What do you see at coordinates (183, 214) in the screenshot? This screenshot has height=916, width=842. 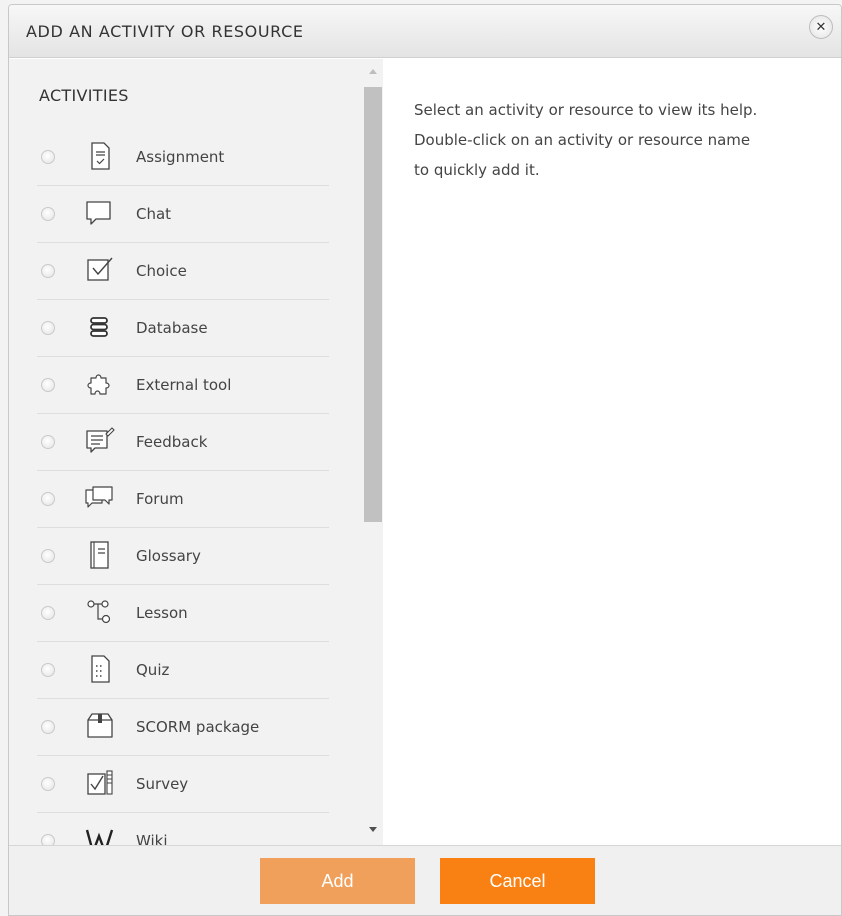 I see `option-row-chat: Chat` at bounding box center [183, 214].